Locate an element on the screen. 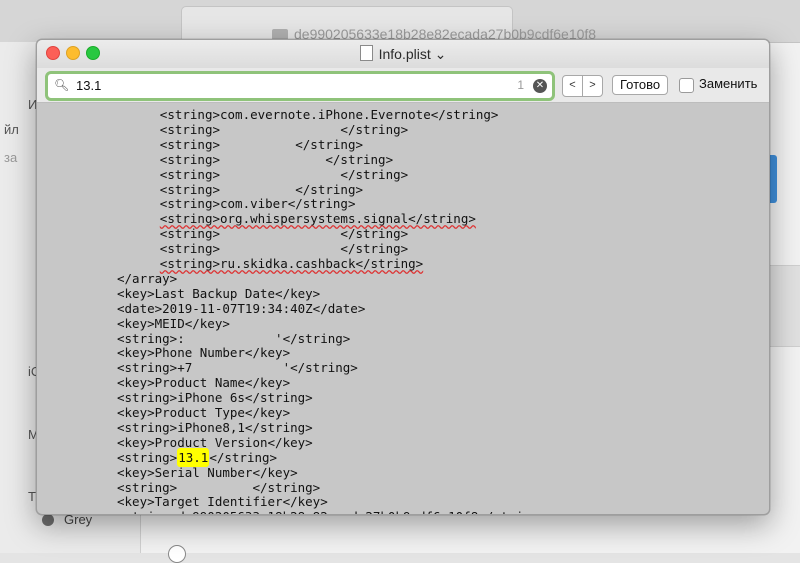  code-text: <key>Product Version</key> is located at coordinates (215, 442).